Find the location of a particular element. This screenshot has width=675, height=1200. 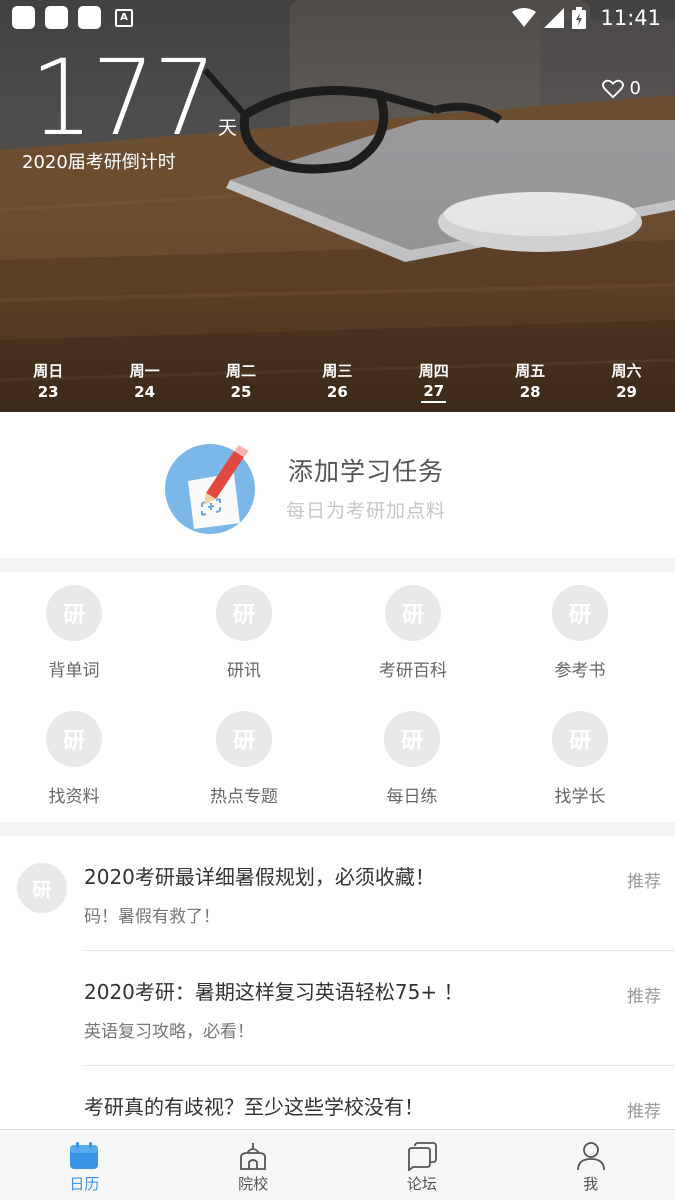

day-name: 周五 is located at coordinates (530, 371).